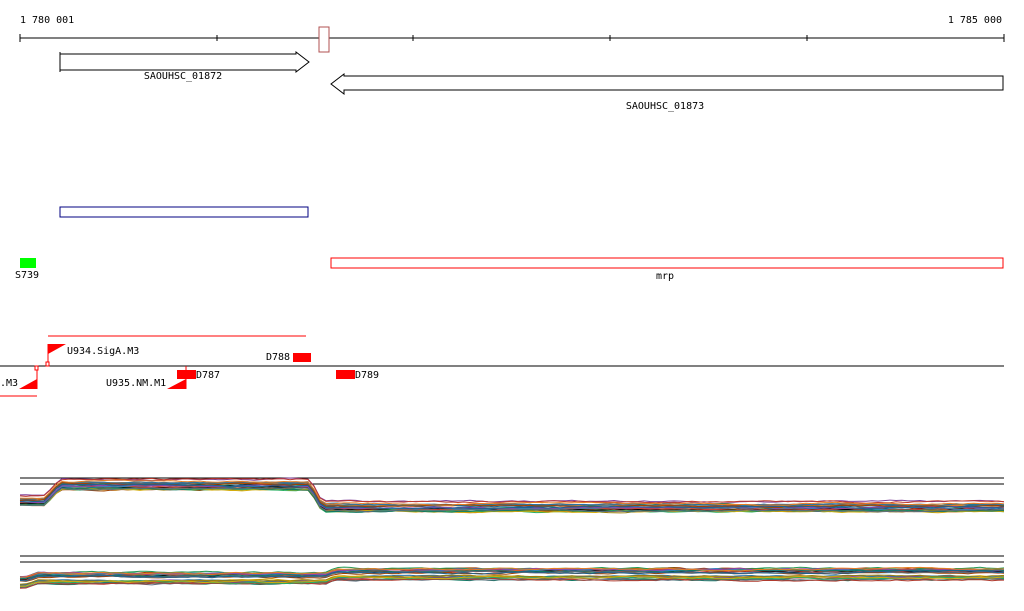 This screenshot has width=1024, height=611. What do you see at coordinates (184, 212) in the screenshot?
I see `blue-region-feature` at bounding box center [184, 212].